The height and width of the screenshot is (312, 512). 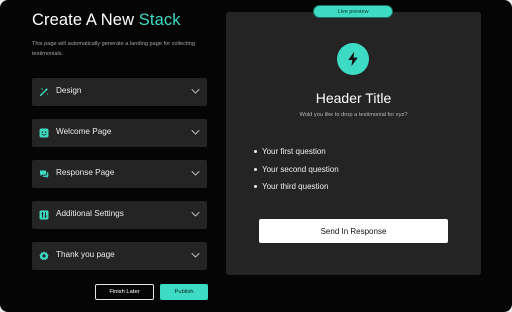 What do you see at coordinates (353, 98) in the screenshot?
I see `preview-header-title: Header Title` at bounding box center [353, 98].